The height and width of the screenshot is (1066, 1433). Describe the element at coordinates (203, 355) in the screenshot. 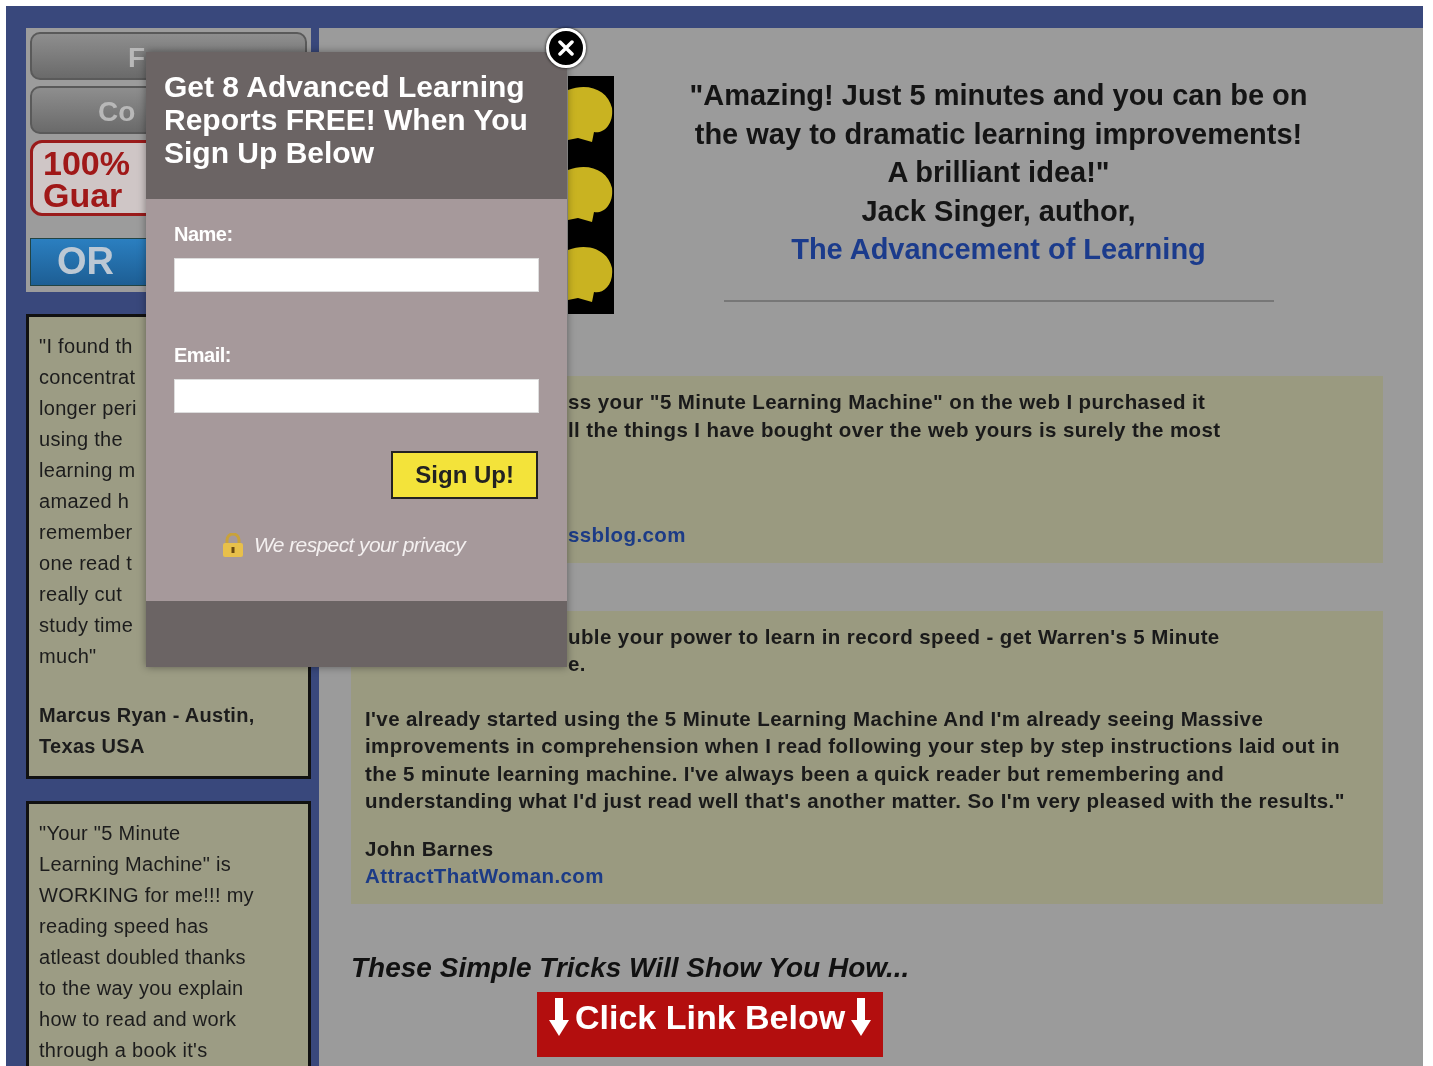

I see `field-label: Email:` at that location.